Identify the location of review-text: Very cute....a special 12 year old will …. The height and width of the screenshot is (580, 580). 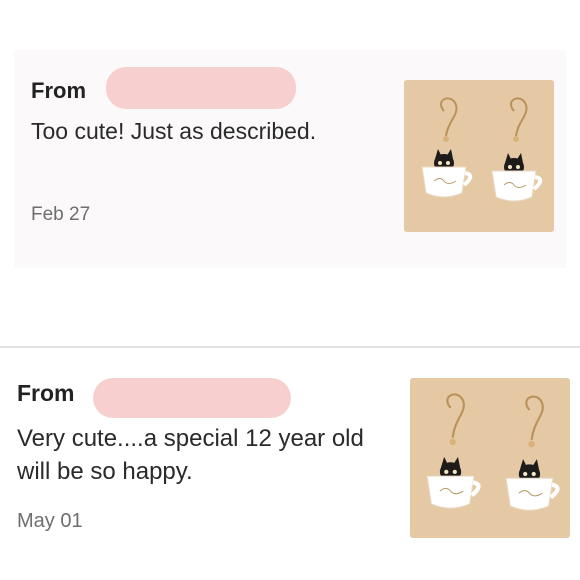
(190, 455).